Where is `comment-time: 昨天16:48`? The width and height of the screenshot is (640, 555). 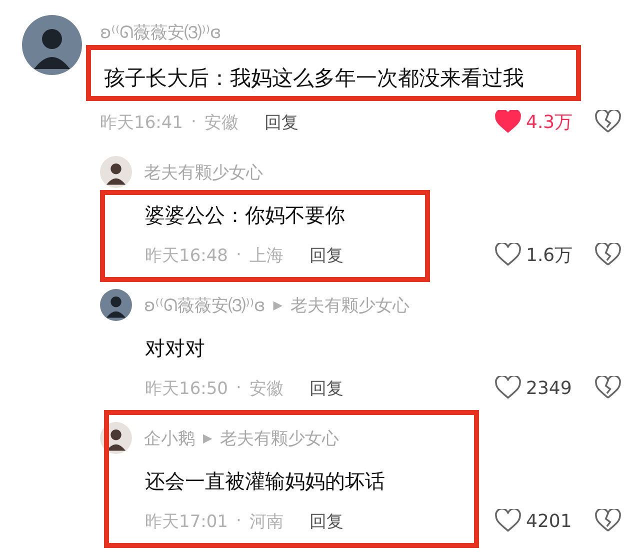
comment-time: 昨天16:48 is located at coordinates (186, 255).